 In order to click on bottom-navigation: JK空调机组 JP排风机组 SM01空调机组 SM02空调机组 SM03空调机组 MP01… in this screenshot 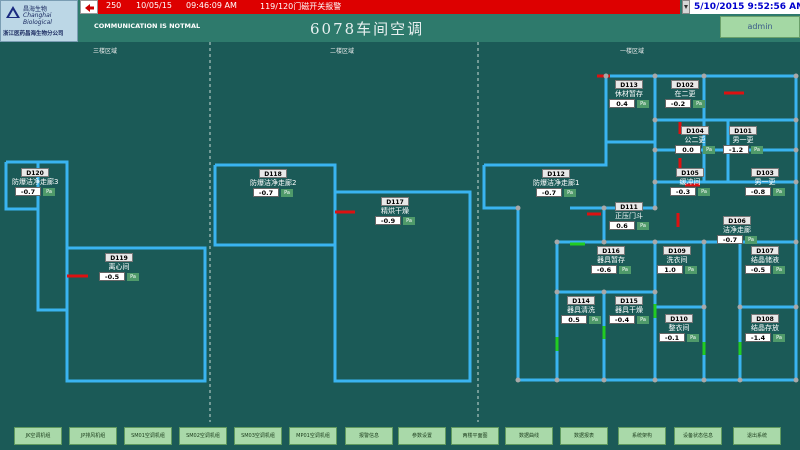, I will do `click(400, 436)`.